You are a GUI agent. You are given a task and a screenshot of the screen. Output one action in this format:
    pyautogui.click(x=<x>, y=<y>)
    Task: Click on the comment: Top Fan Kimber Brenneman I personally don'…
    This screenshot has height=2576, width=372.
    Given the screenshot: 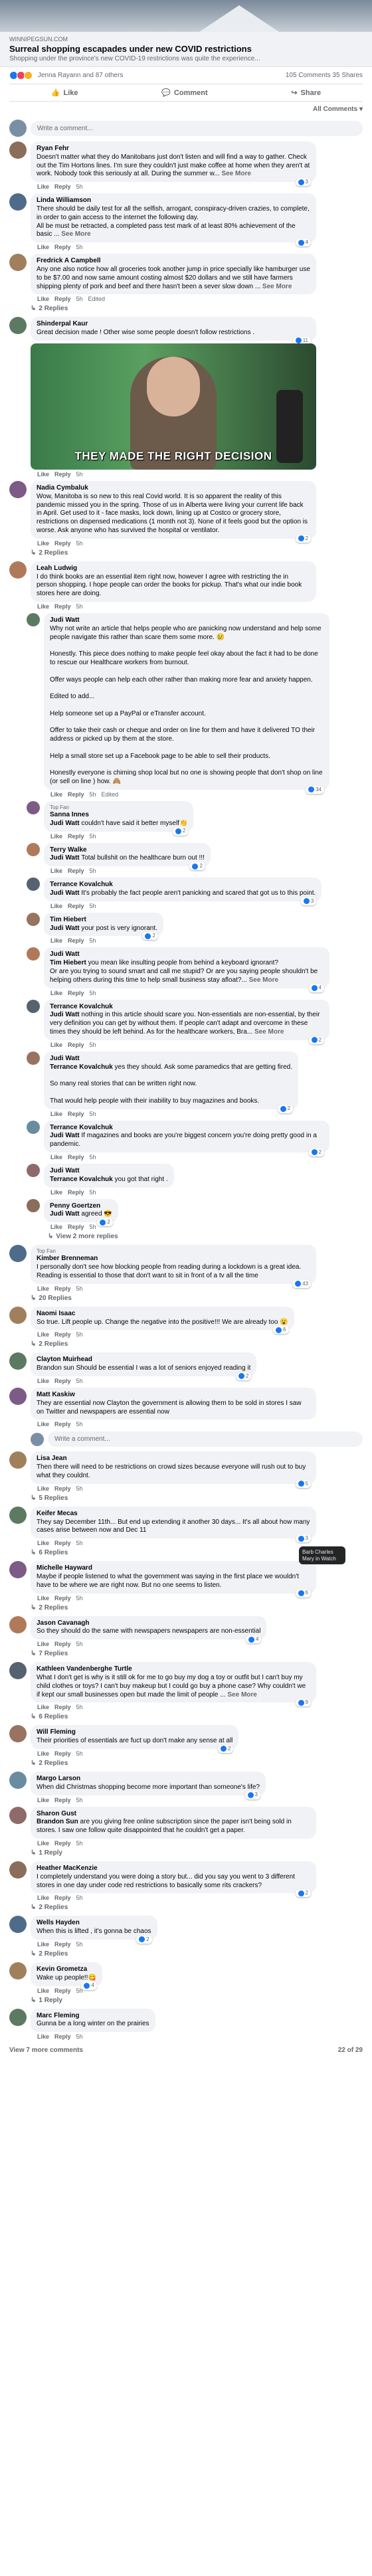 What is the action you would take?
    pyautogui.click(x=186, y=1268)
    